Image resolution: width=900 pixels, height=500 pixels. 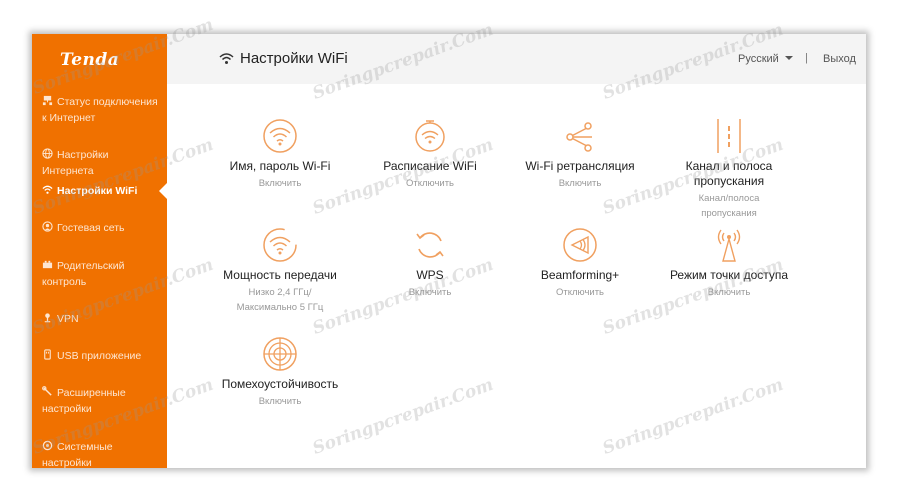 I want to click on tile-title: Имя, пароль Wi-Fi, so click(x=280, y=166).